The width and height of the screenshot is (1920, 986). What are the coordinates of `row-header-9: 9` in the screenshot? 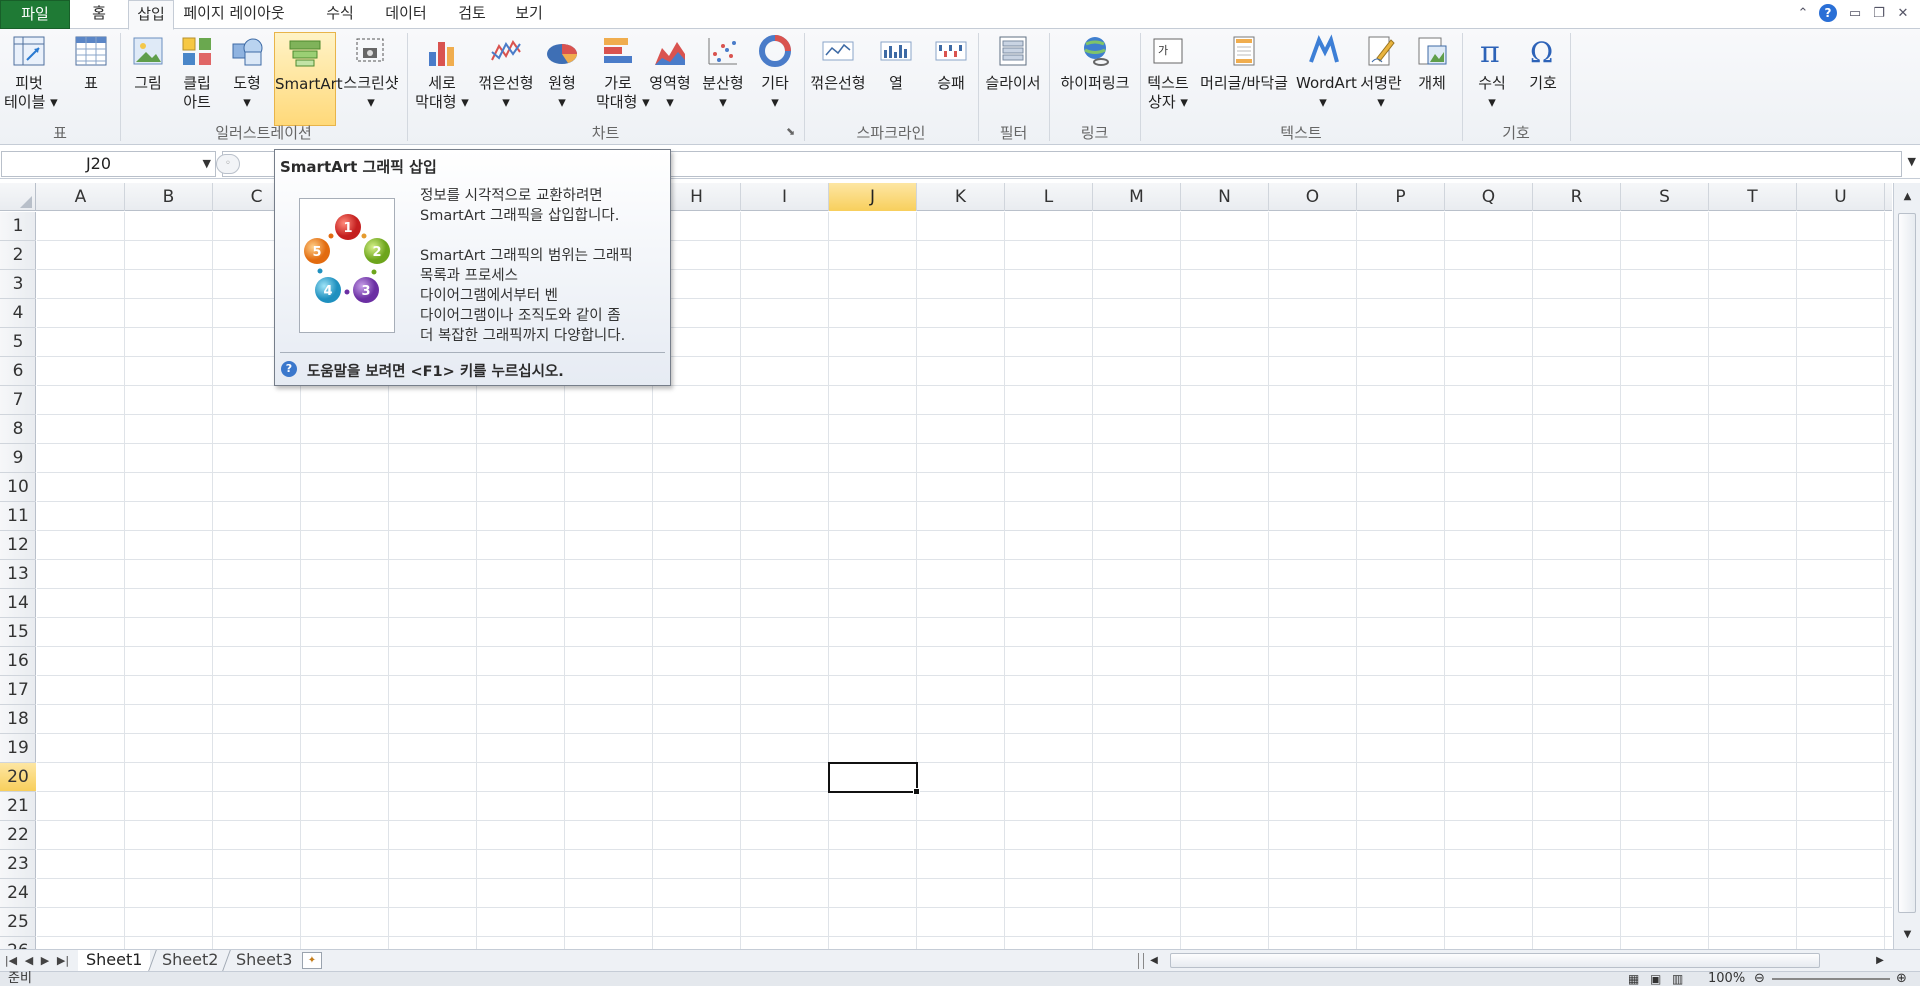 It's located at (18, 458).